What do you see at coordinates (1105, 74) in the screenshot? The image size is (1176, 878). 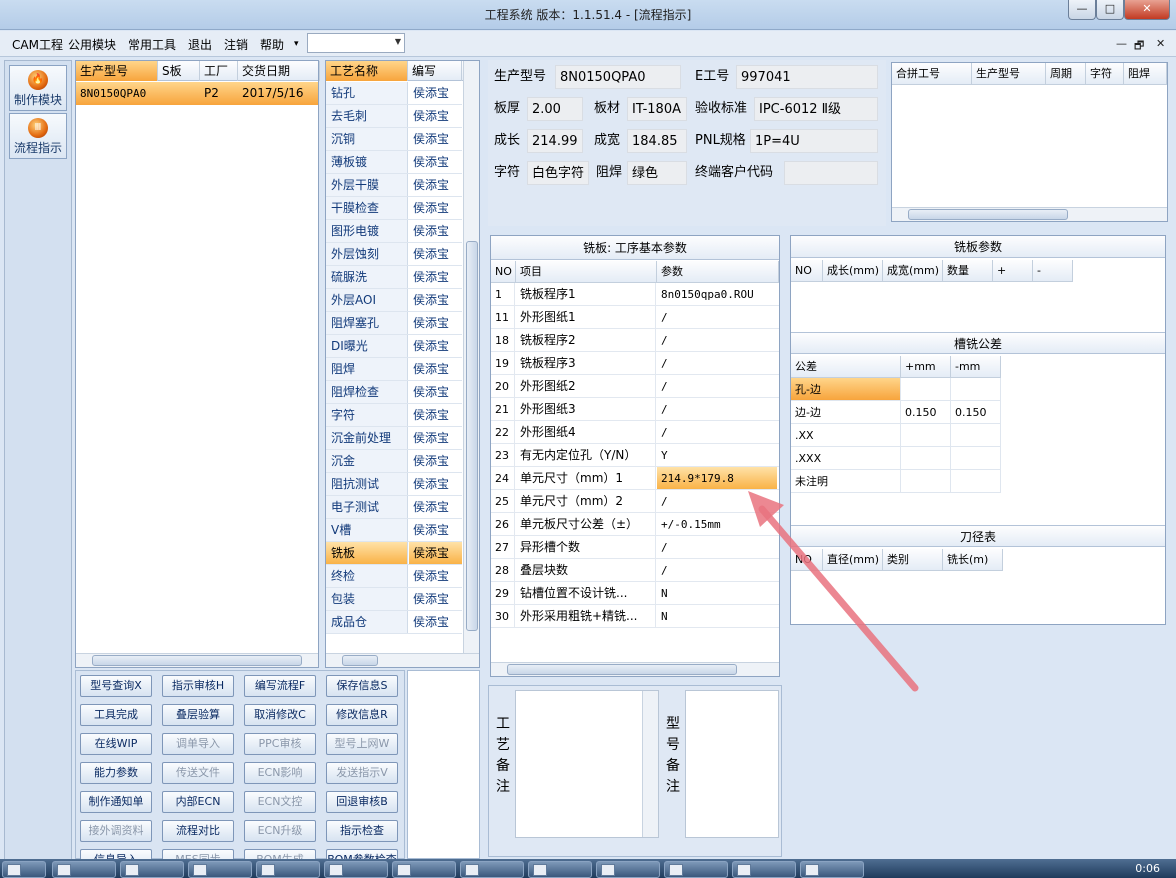 I see `col-combine-char: 字符` at bounding box center [1105, 74].